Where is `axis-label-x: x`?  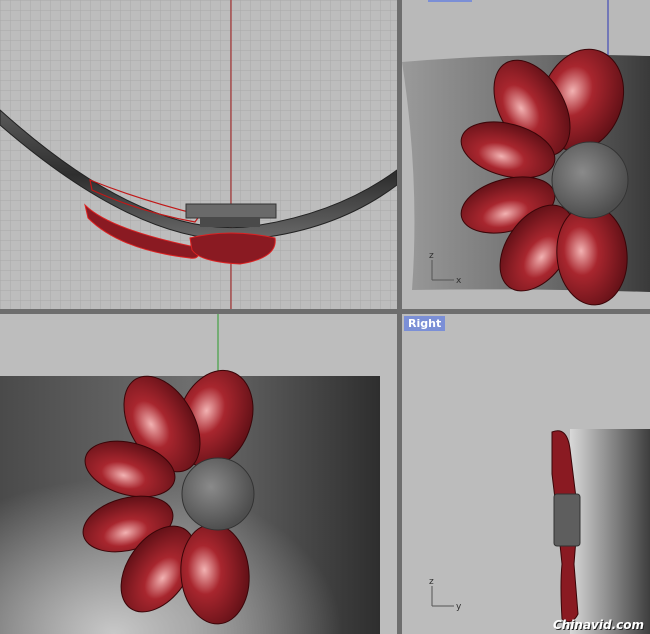
axis-label-x: x is located at coordinates (459, 281).